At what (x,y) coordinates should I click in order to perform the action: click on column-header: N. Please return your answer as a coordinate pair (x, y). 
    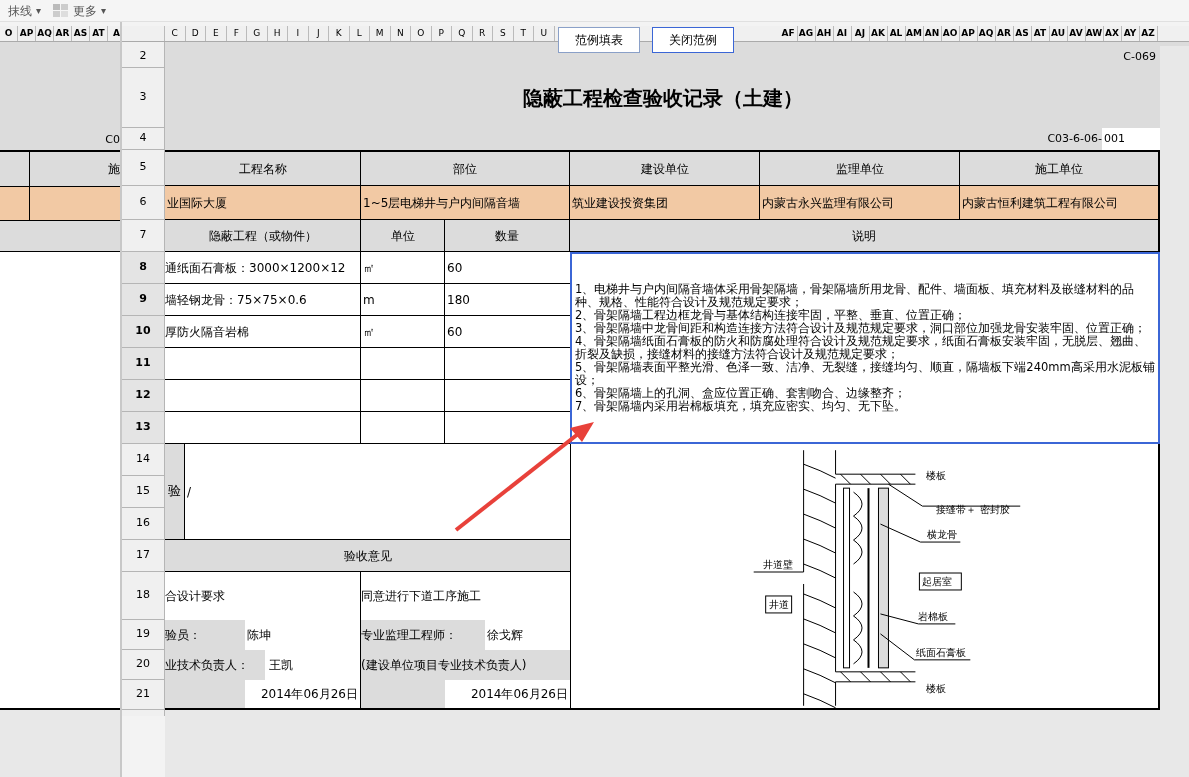
    Looking at the image, I should click on (400, 33).